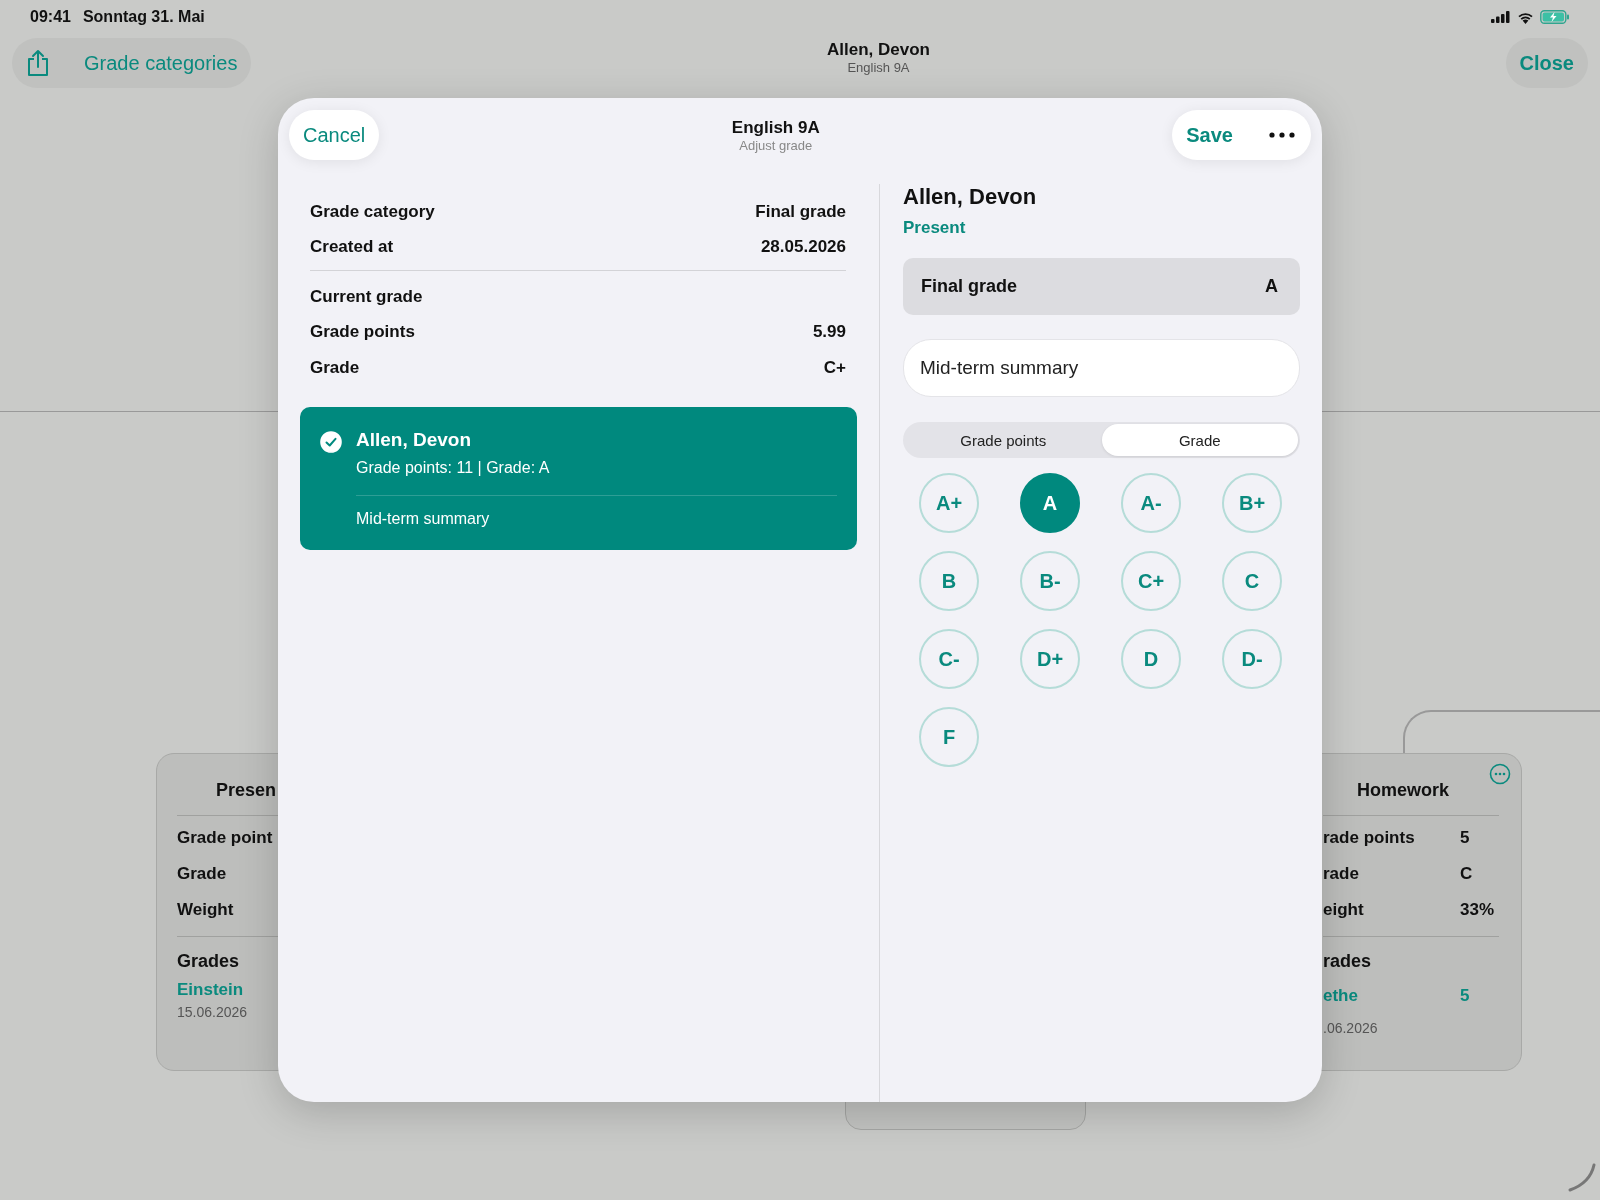  Describe the element at coordinates (775, 128) in the screenshot. I see `sheet-title: English 9A` at that location.